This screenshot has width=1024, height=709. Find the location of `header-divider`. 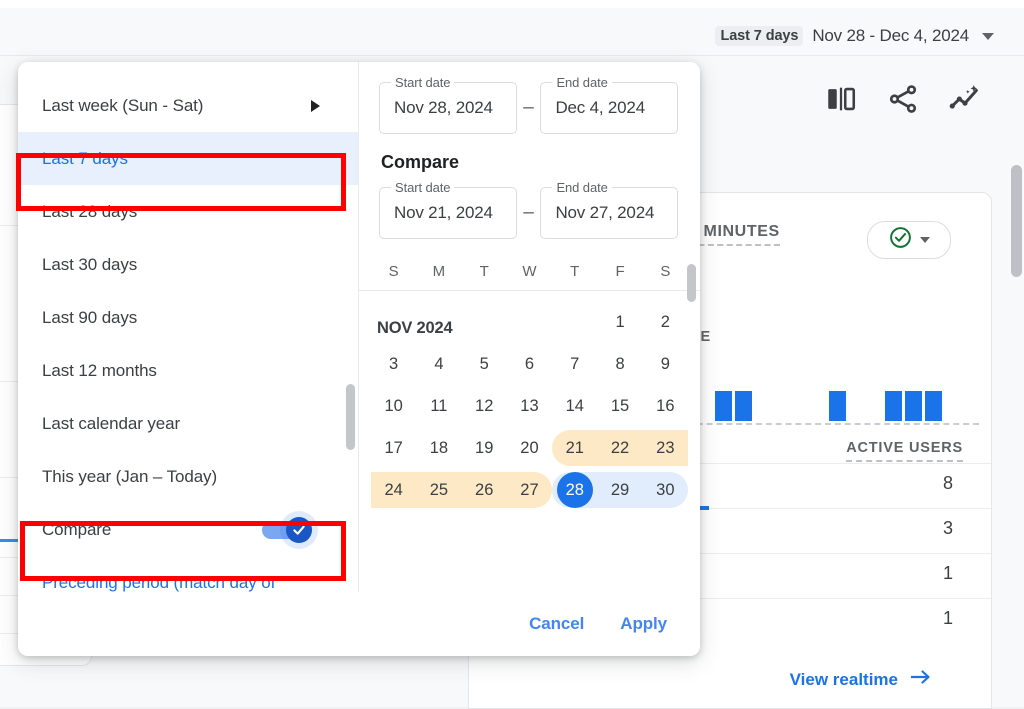

header-divider is located at coordinates (512, 55).